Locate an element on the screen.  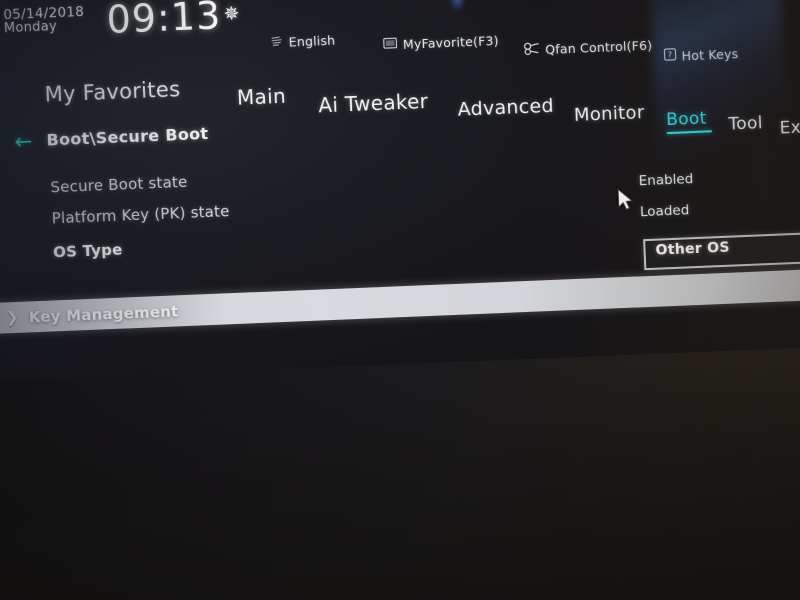
setting-label-secure-boot-state: Secure Boot state is located at coordinates (119, 184).